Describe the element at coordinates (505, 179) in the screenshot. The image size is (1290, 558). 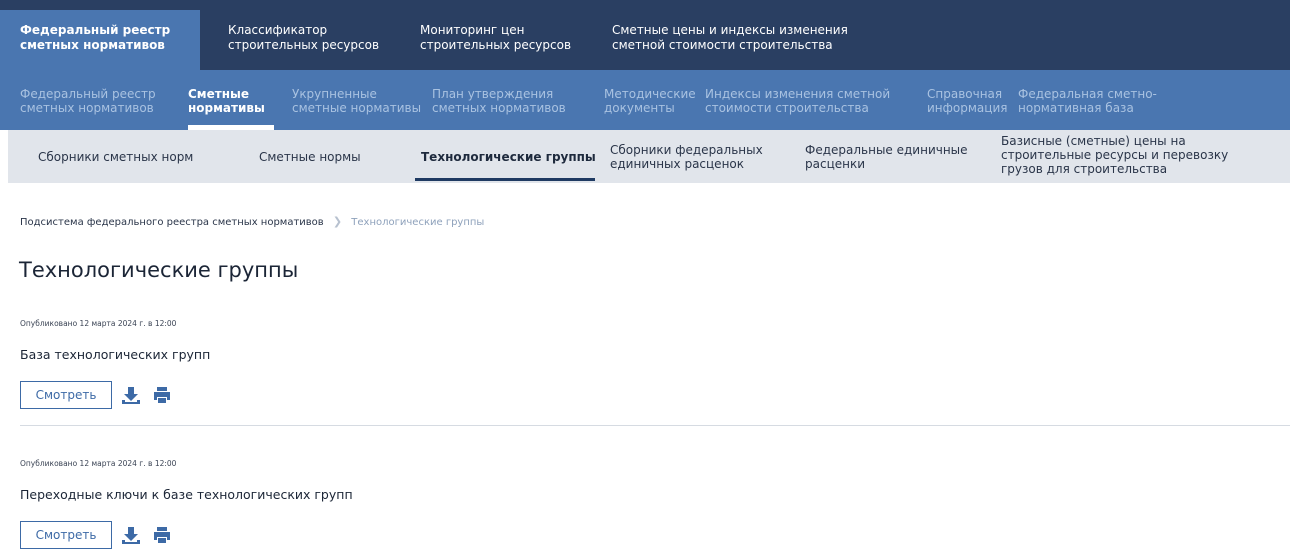
I see `active-tab-indicator` at that location.